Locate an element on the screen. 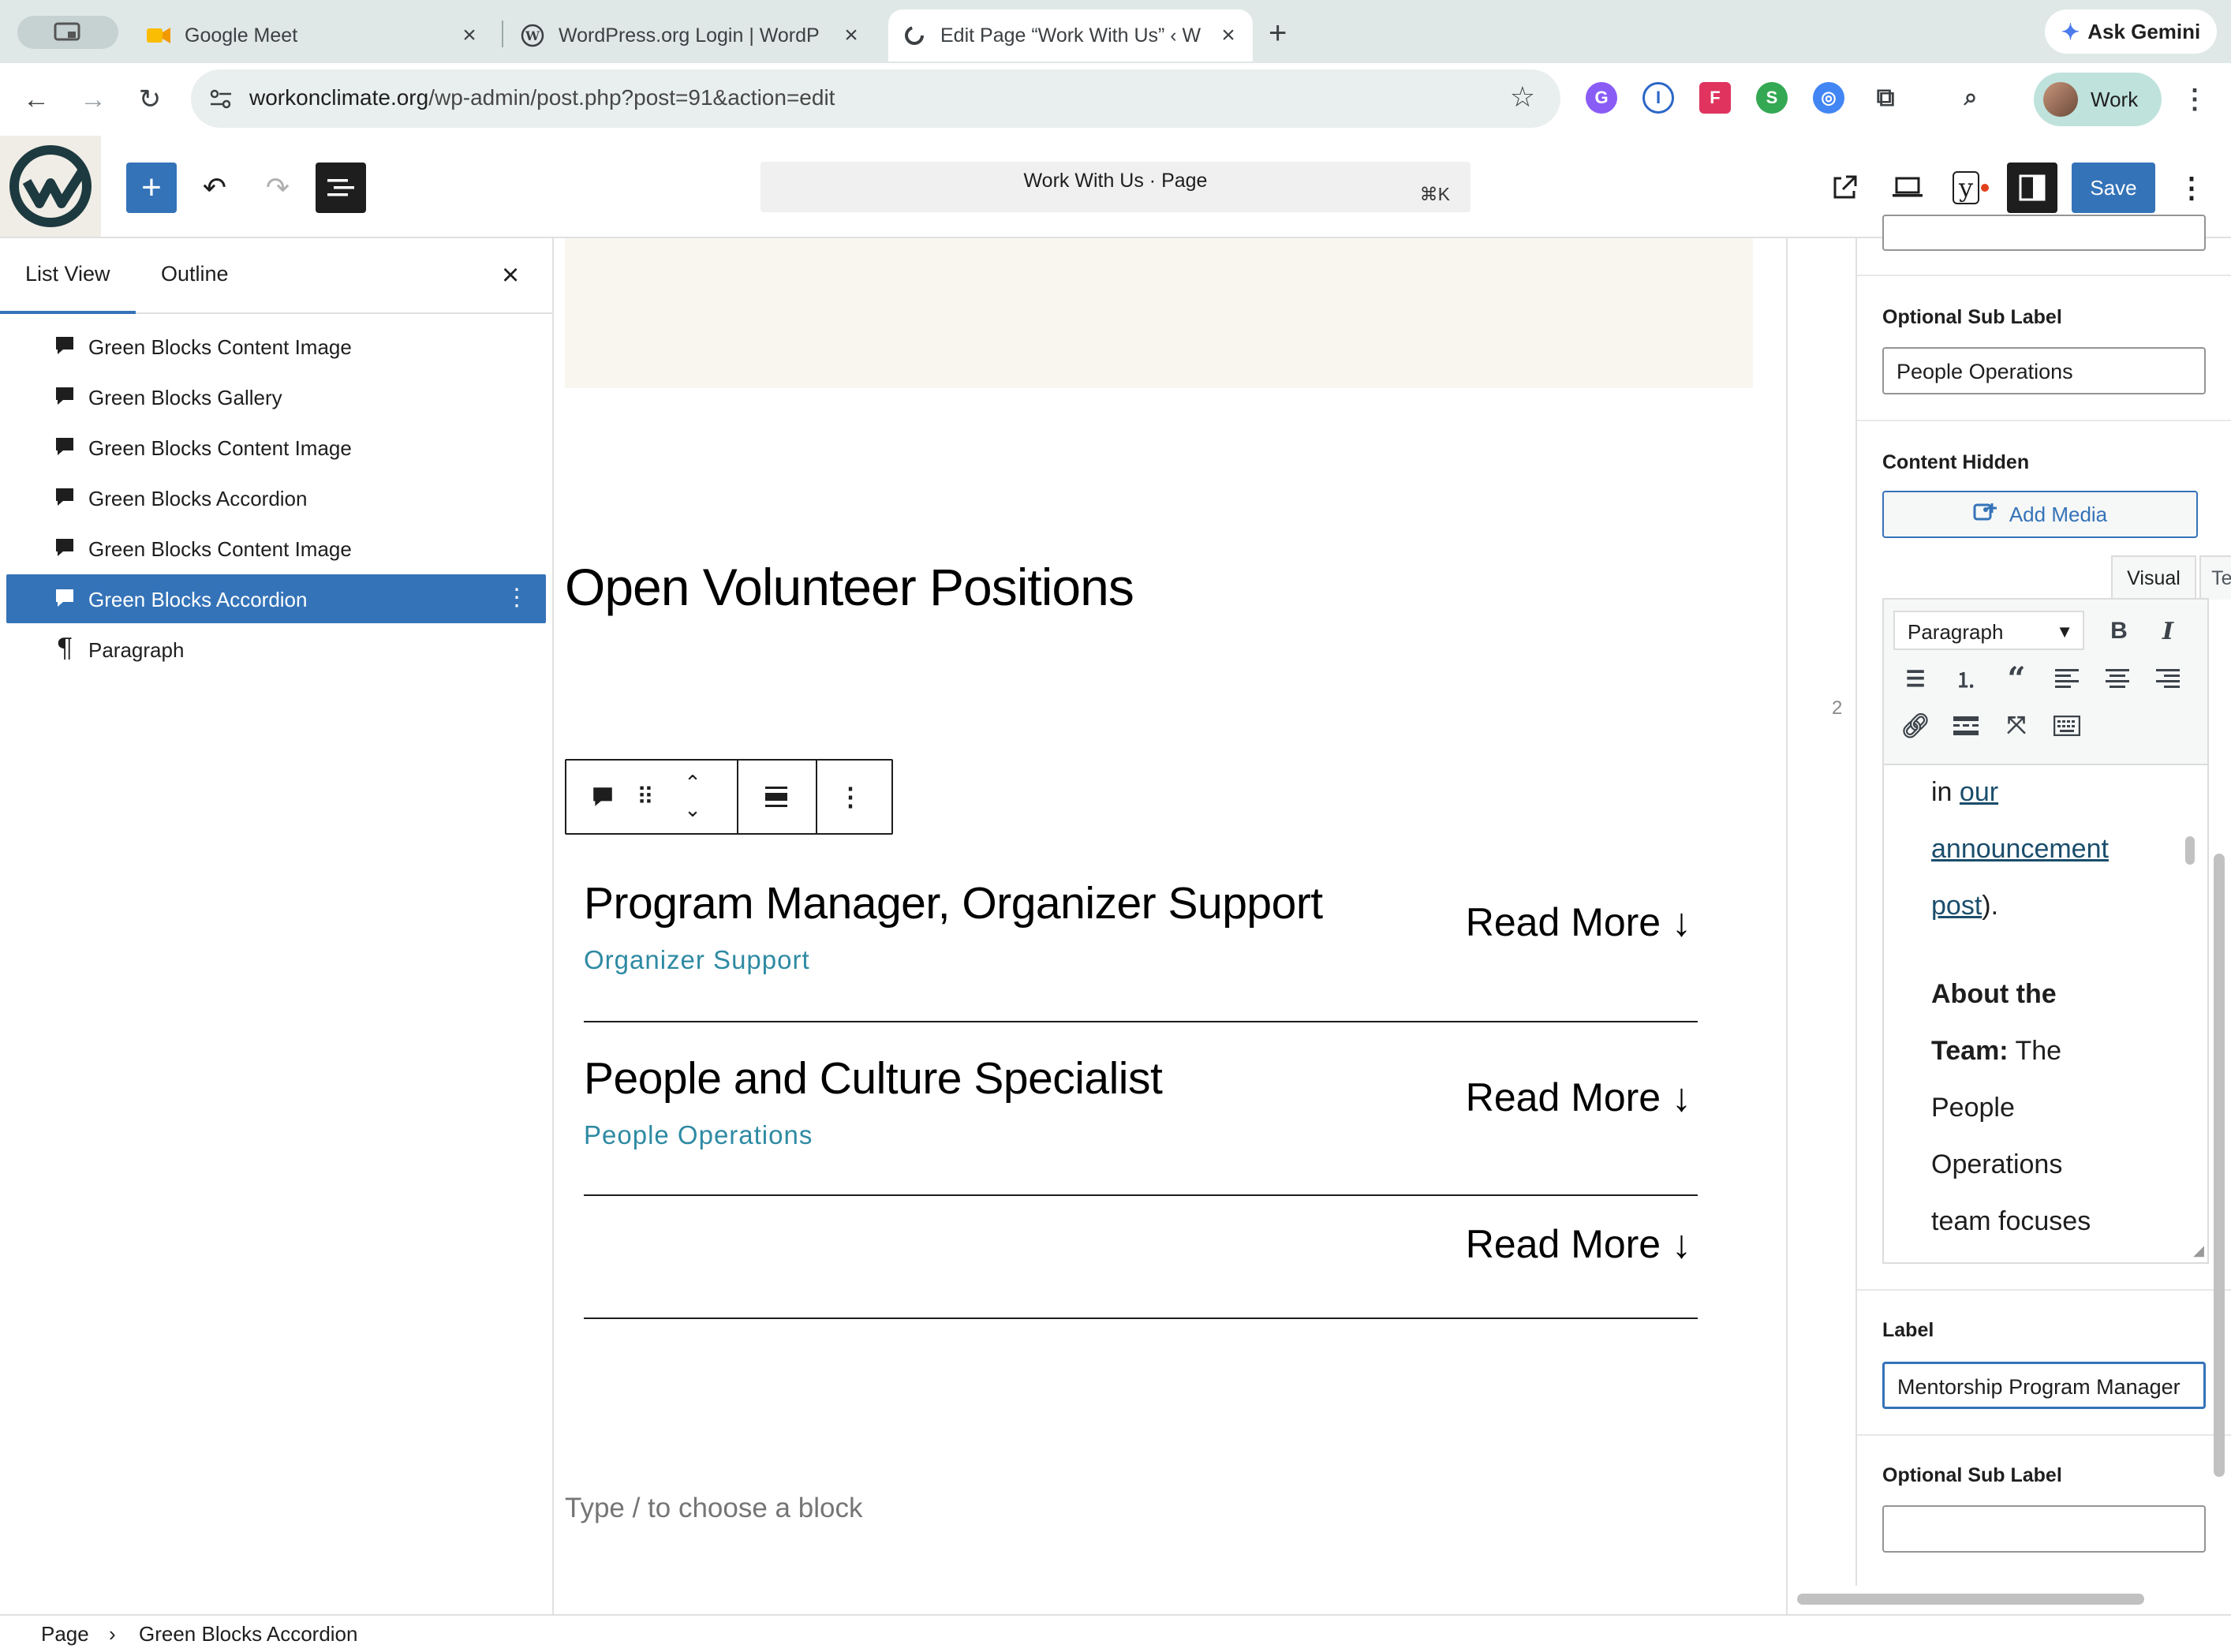  announcement-link: post is located at coordinates (1956, 906).